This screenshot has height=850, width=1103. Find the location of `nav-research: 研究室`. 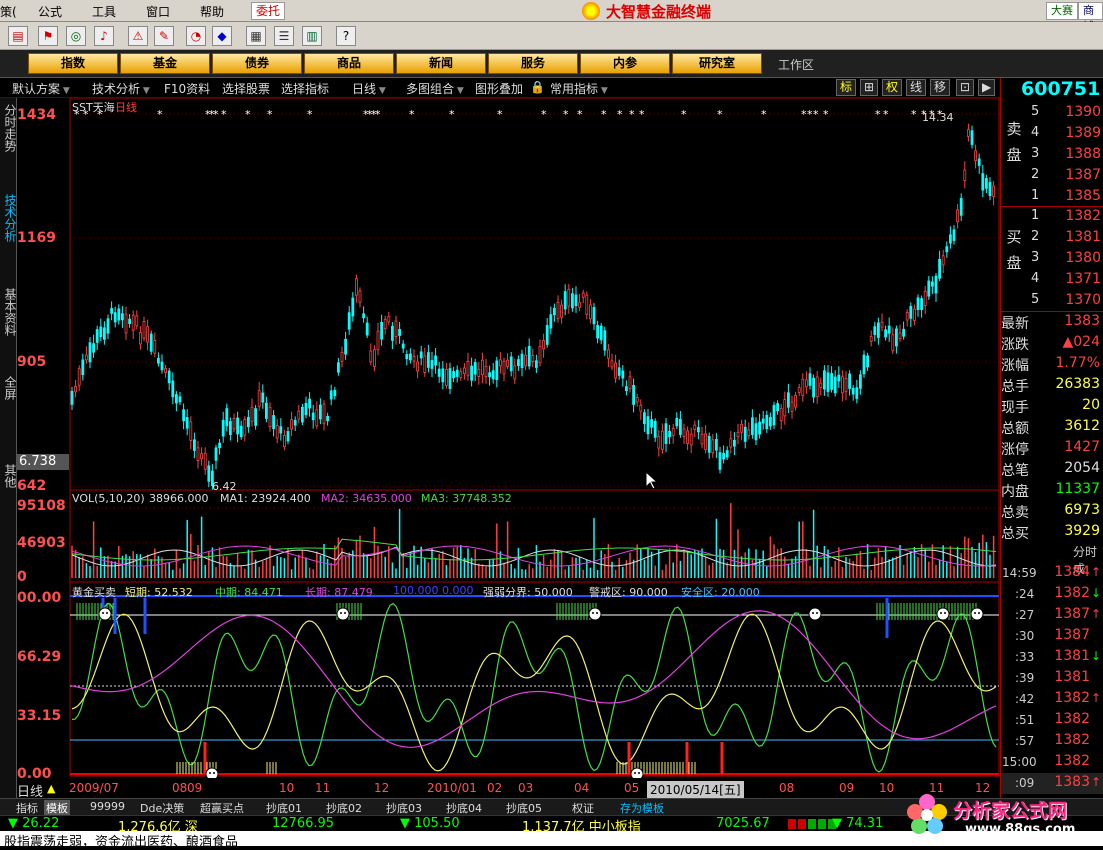

nav-research: 研究室 is located at coordinates (717, 63).